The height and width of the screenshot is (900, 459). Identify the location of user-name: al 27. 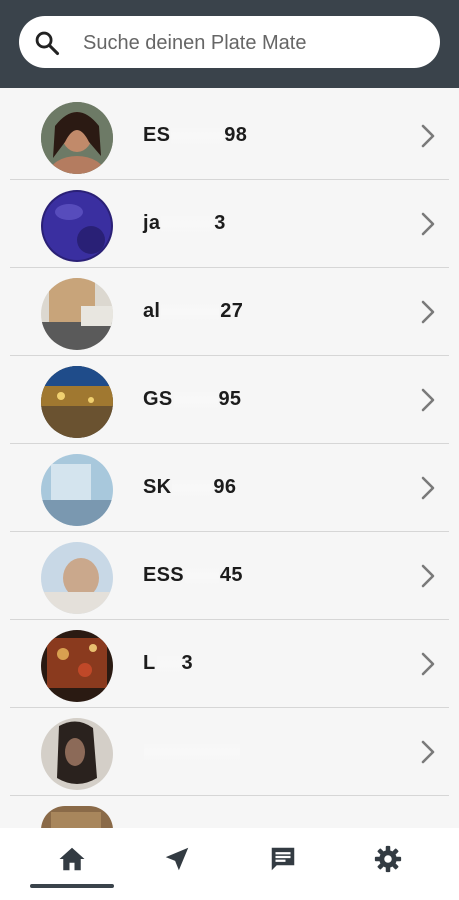
(193, 311).